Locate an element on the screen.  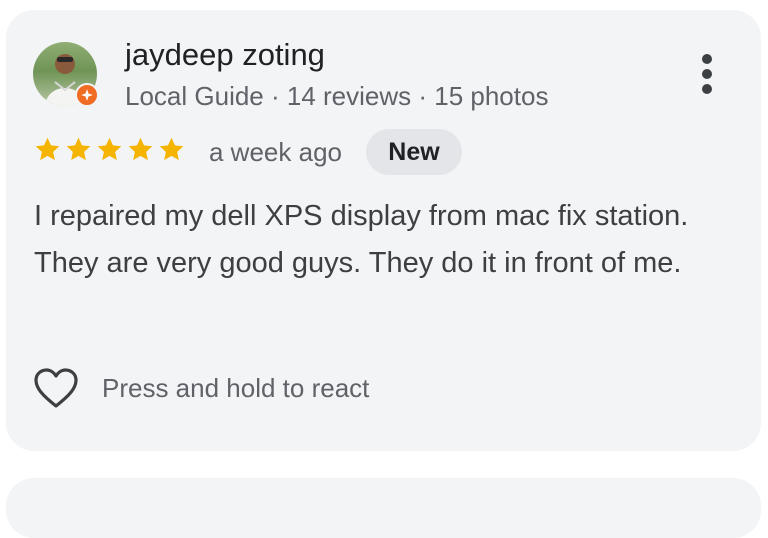
star-rating is located at coordinates (109, 151).